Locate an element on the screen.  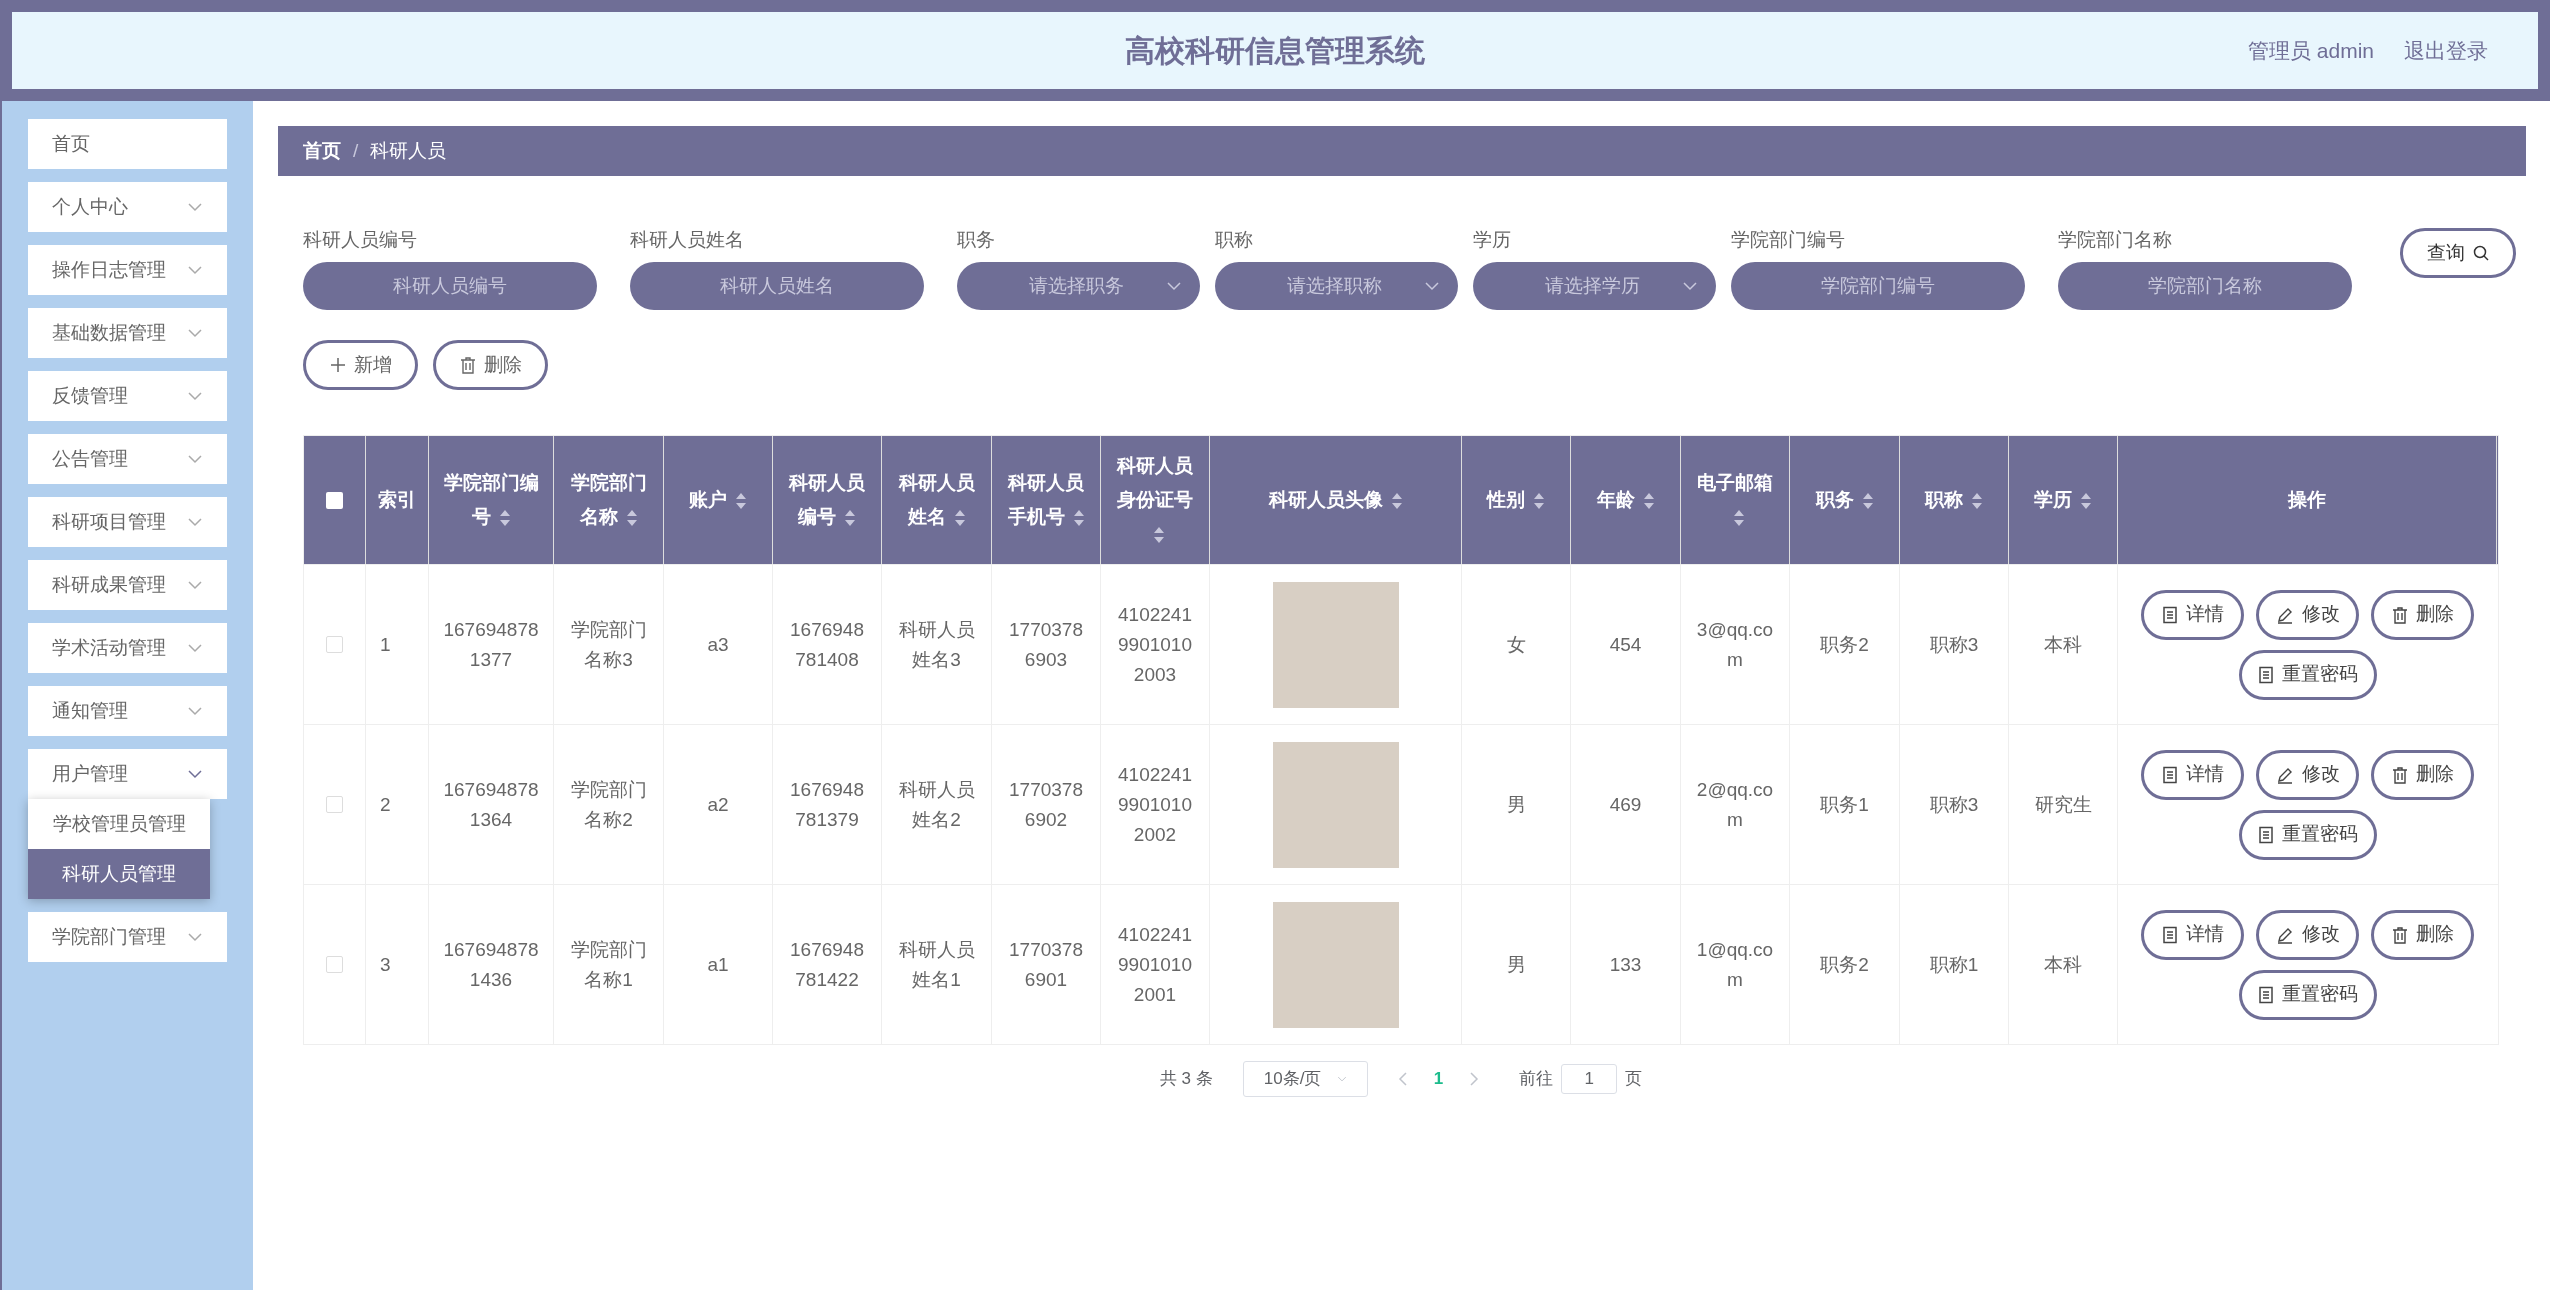
sidebar-item: 学术活动管理 is located at coordinates (127, 648).